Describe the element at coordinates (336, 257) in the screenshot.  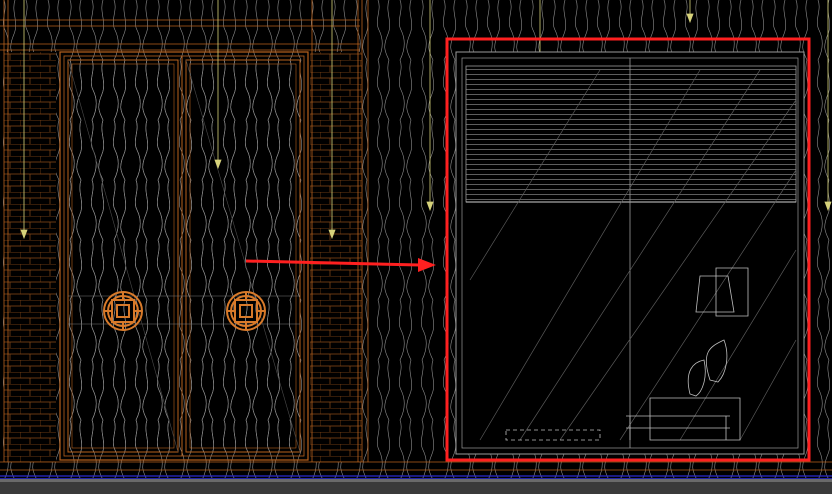
I see `brick-panel-right` at that location.